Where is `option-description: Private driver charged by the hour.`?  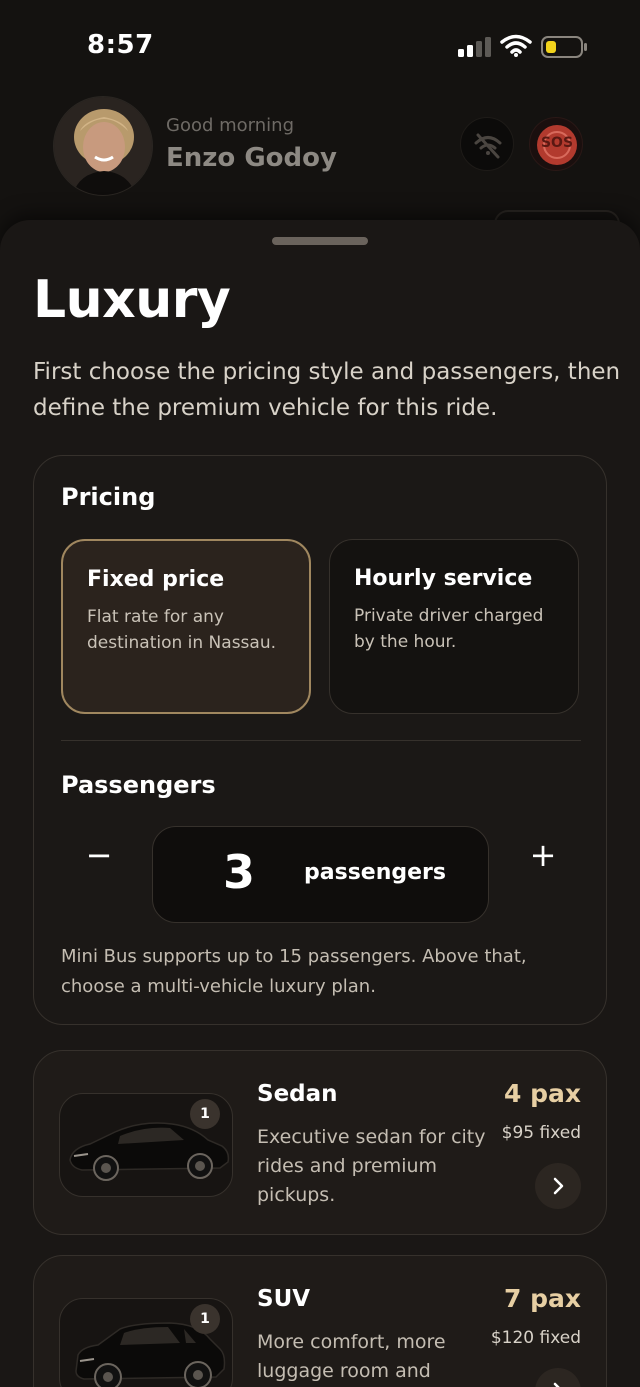 option-description: Private driver charged by the hour. is located at coordinates (449, 629).